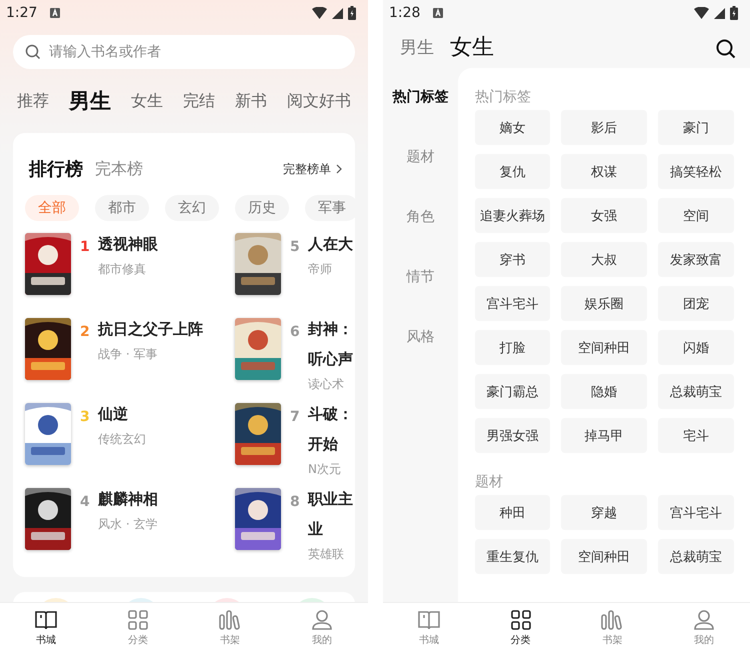 The height and width of the screenshot is (653, 750). What do you see at coordinates (604, 127) in the screenshot?
I see `tag-chip: 影后` at bounding box center [604, 127].